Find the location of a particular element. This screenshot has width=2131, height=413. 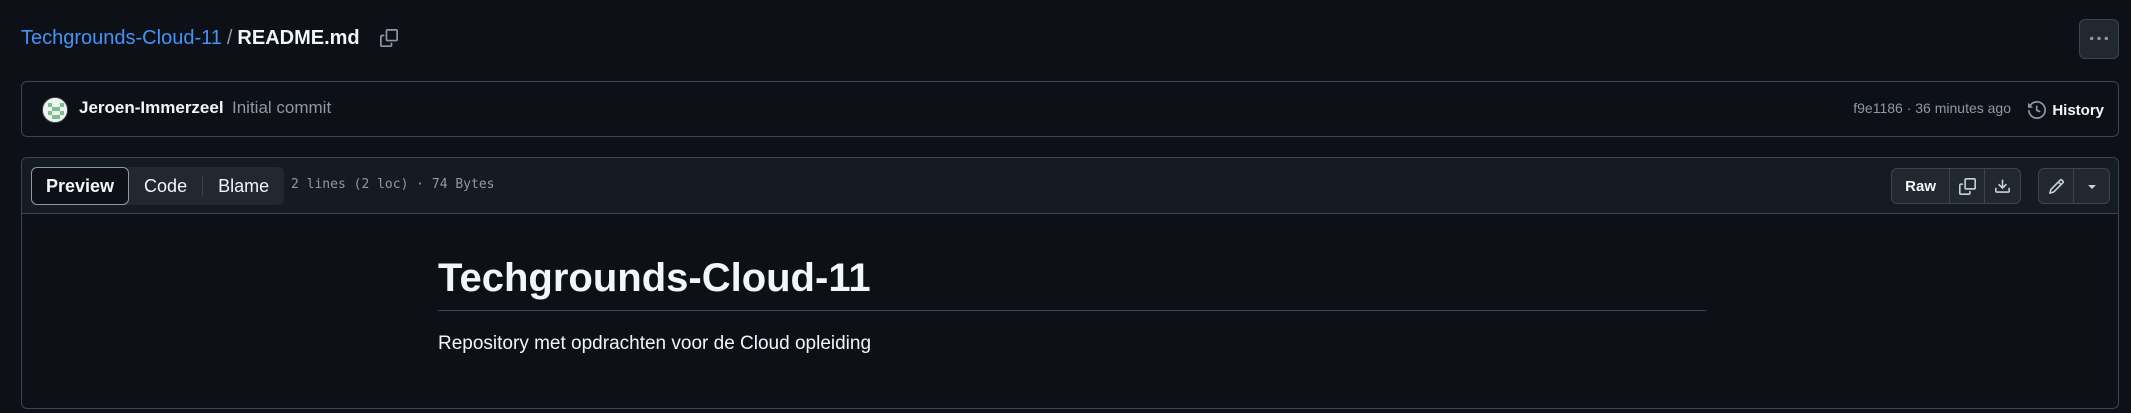

copy-raw-button is located at coordinates (1967, 186).